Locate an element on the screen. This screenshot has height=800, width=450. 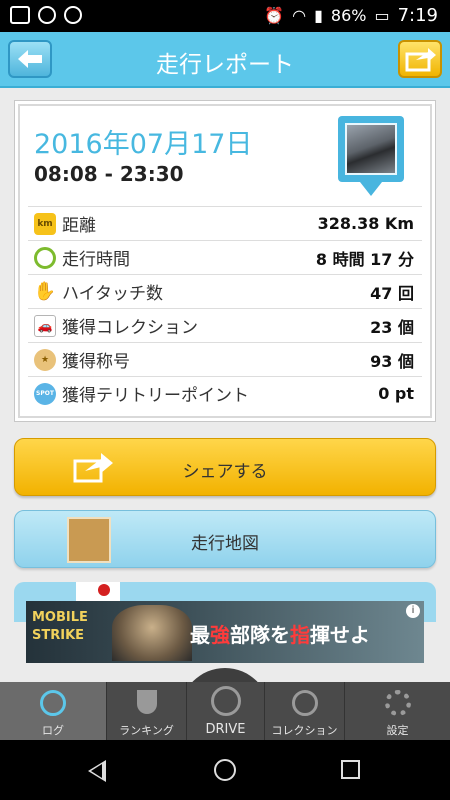
km-icon: km is located at coordinates (45, 223).